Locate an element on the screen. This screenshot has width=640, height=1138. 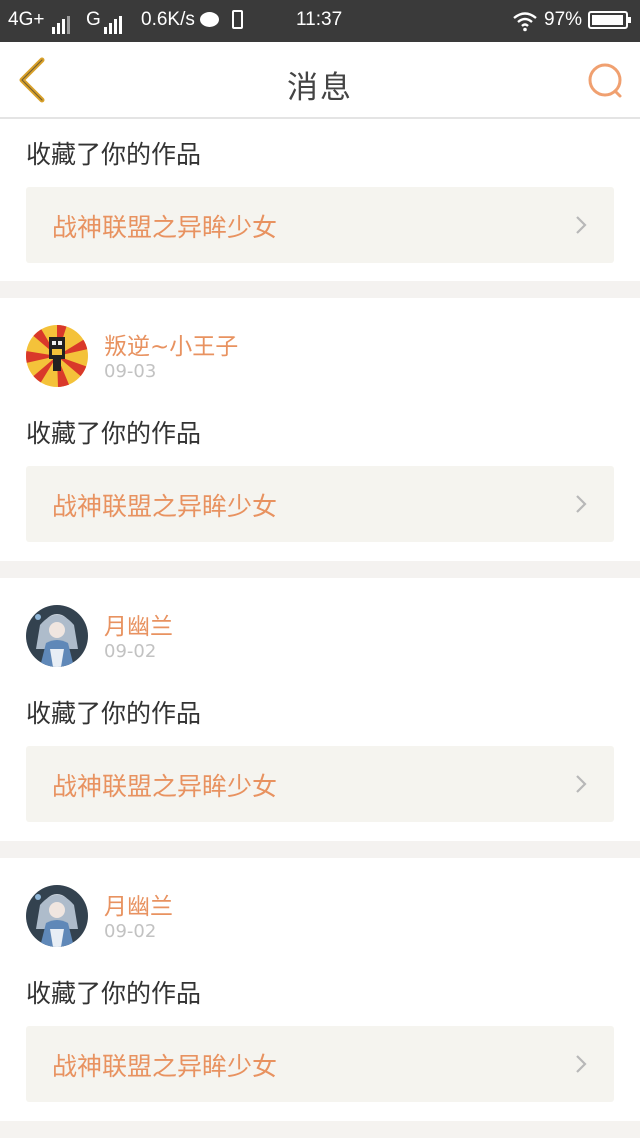
battery-percent: 97% is located at coordinates (563, 19).